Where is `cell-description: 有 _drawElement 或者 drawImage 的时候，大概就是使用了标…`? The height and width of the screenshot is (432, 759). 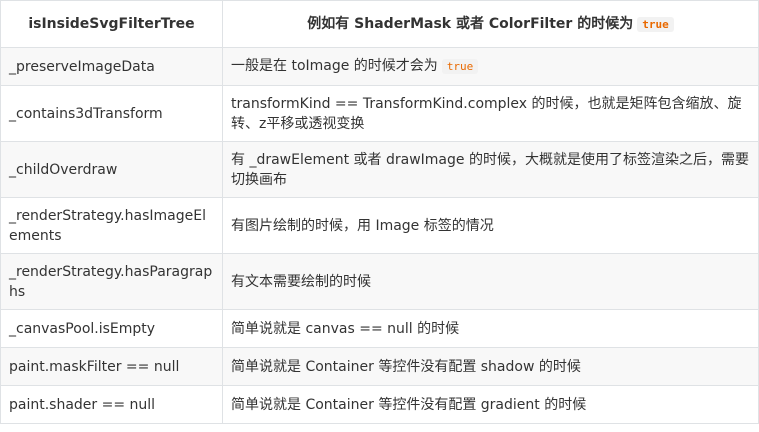 cell-description: 有 _drawElement 或者 drawImage 的时候，大概就是使用了标… is located at coordinates (490, 169).